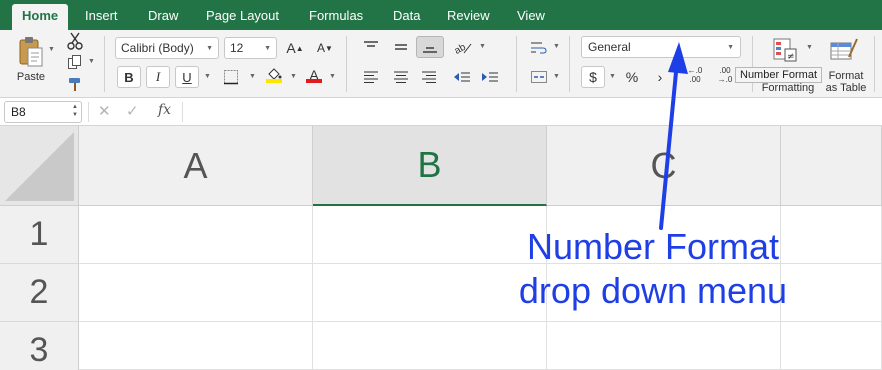 The height and width of the screenshot is (370, 882). What do you see at coordinates (231, 77) in the screenshot?
I see `borders-icon` at bounding box center [231, 77].